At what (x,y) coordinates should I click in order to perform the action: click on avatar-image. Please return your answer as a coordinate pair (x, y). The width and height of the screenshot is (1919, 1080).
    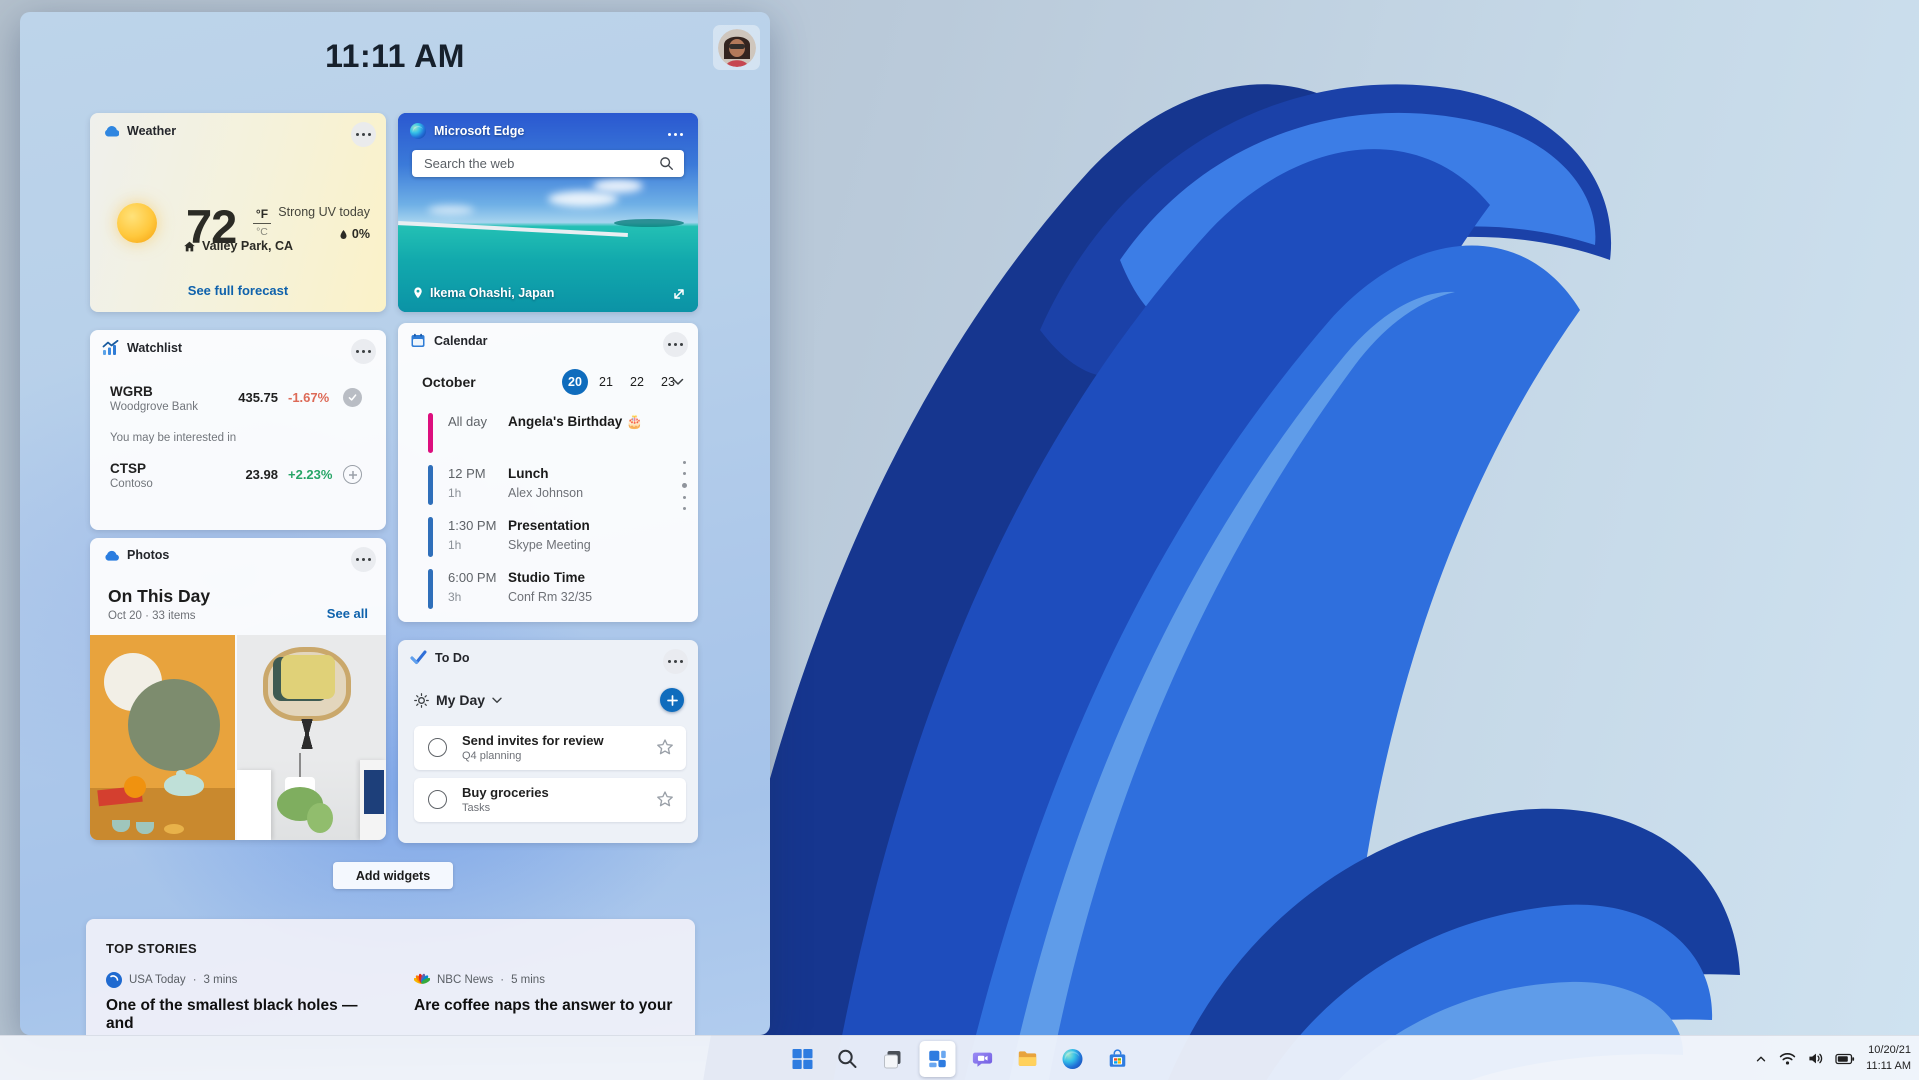
    Looking at the image, I should click on (736, 47).